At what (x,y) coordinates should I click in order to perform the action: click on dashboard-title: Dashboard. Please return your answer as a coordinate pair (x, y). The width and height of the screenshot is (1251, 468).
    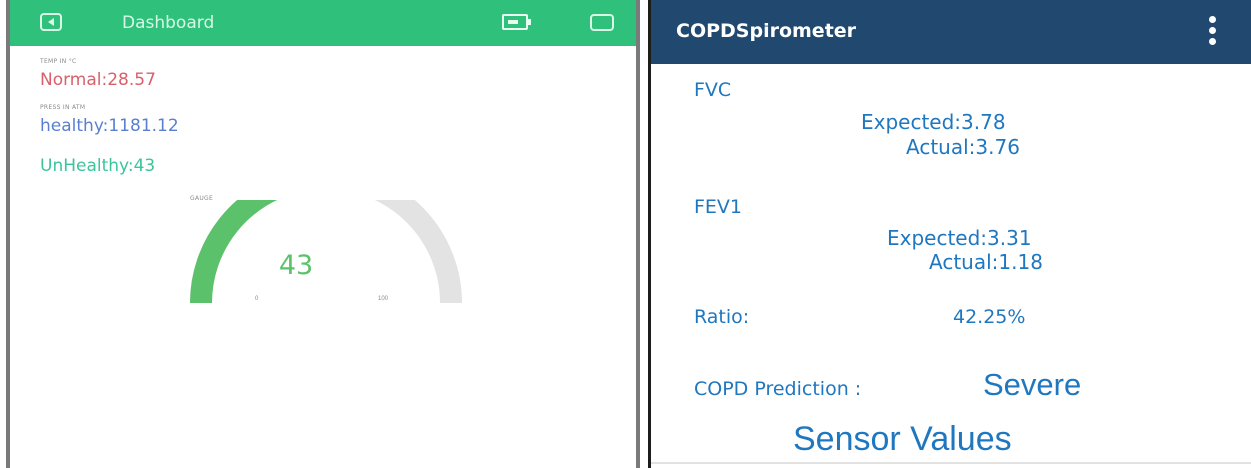
    Looking at the image, I should click on (168, 23).